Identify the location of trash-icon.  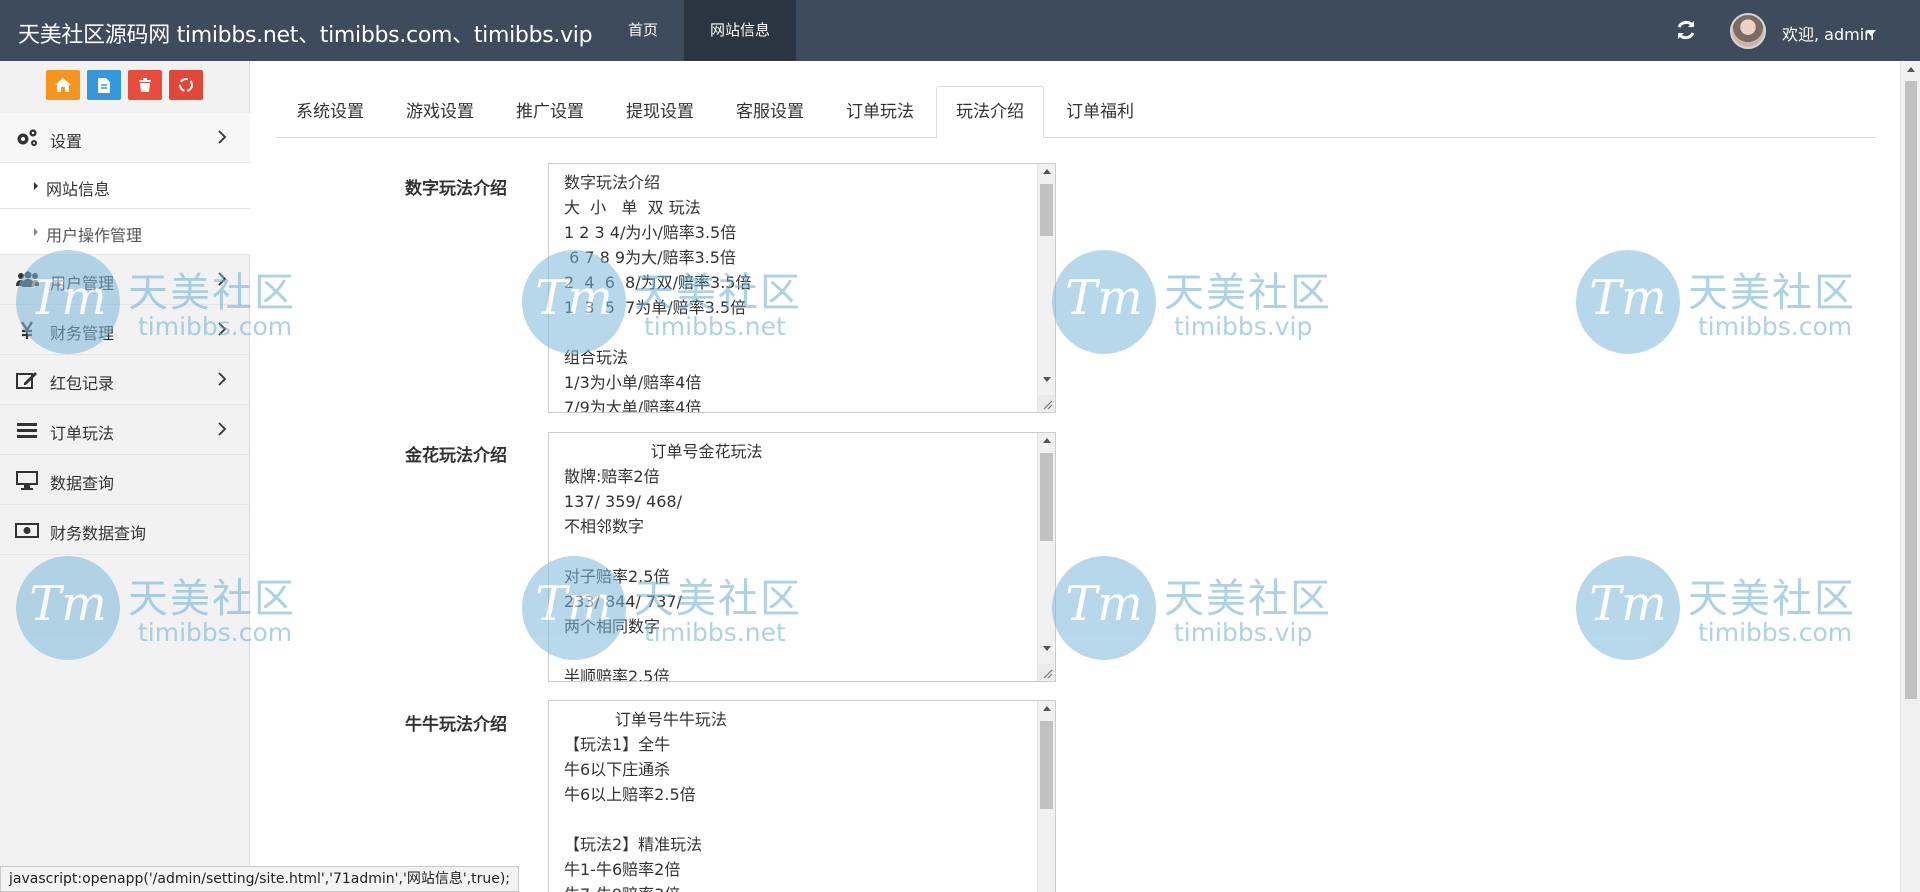
(145, 85).